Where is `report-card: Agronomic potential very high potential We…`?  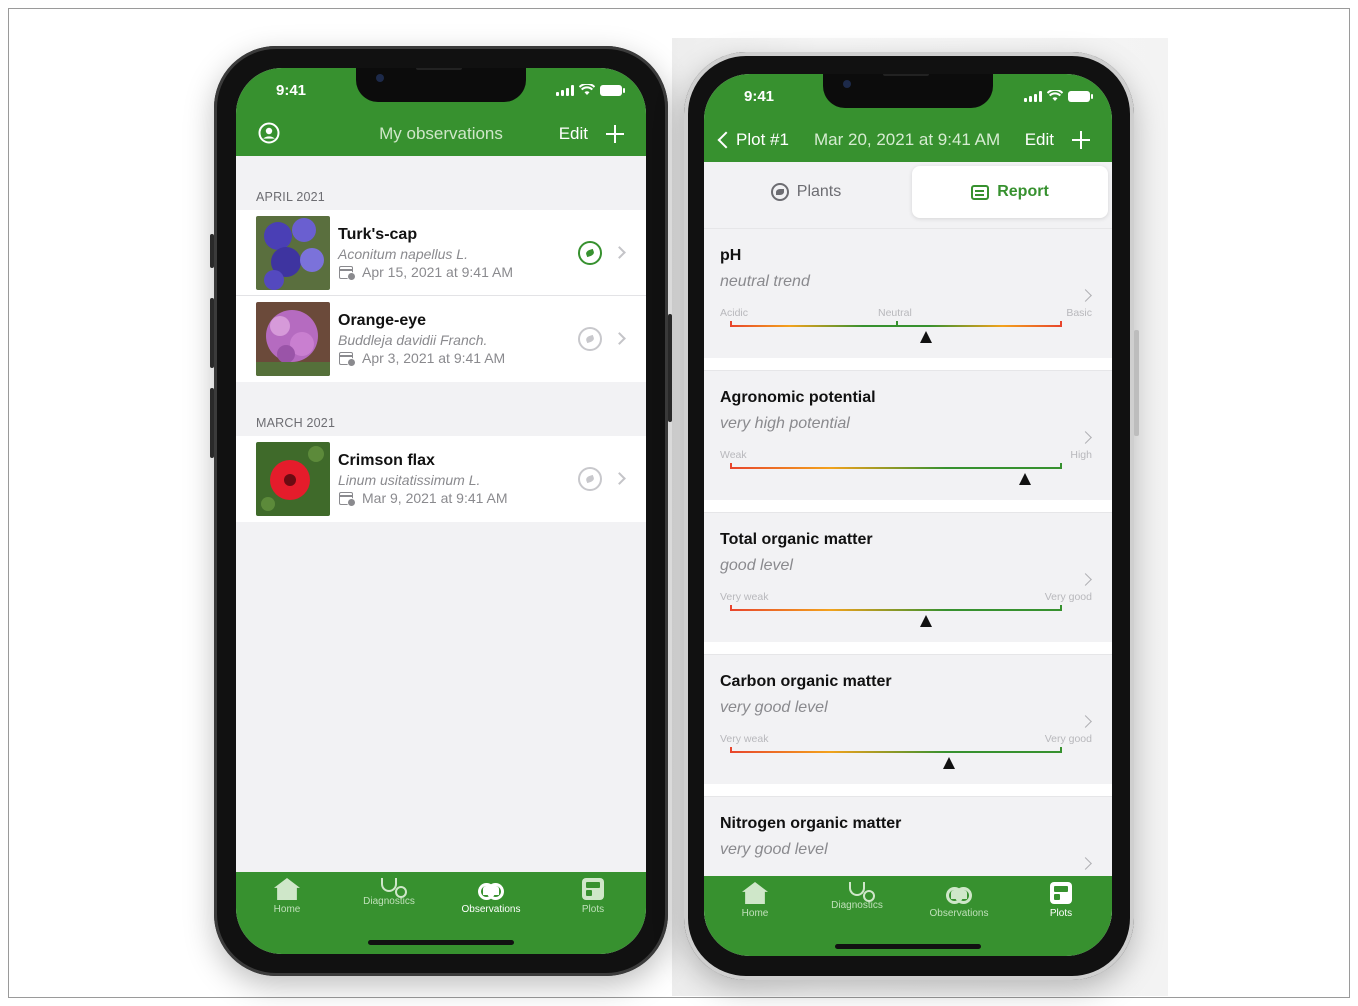 report-card: Agronomic potential very high potential We… is located at coordinates (908, 435).